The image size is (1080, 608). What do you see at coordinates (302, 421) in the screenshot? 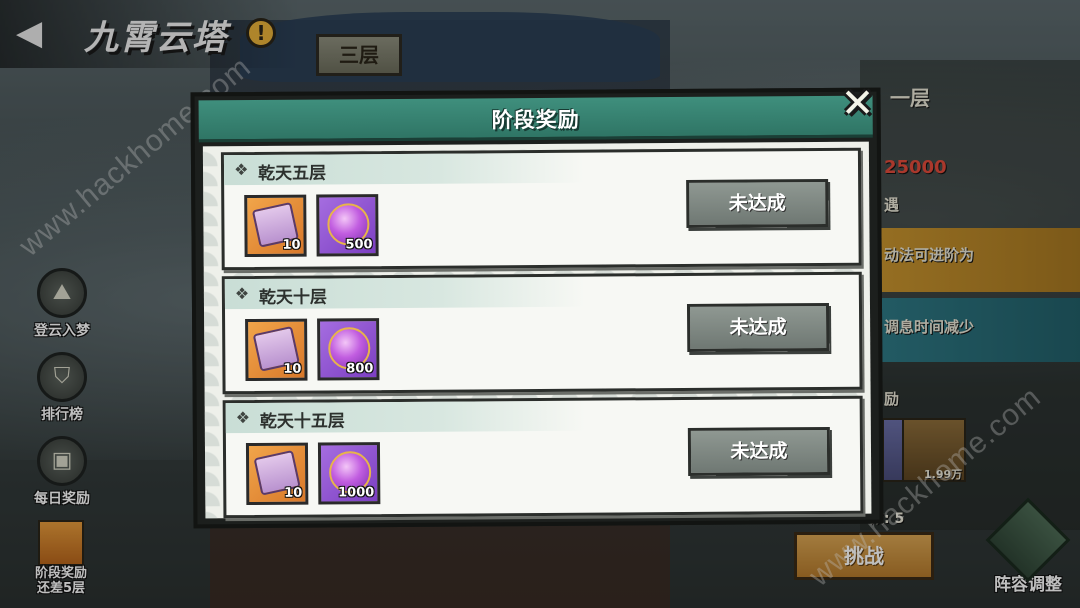
I see `reward-tier-title: 乾天十五层` at bounding box center [302, 421].